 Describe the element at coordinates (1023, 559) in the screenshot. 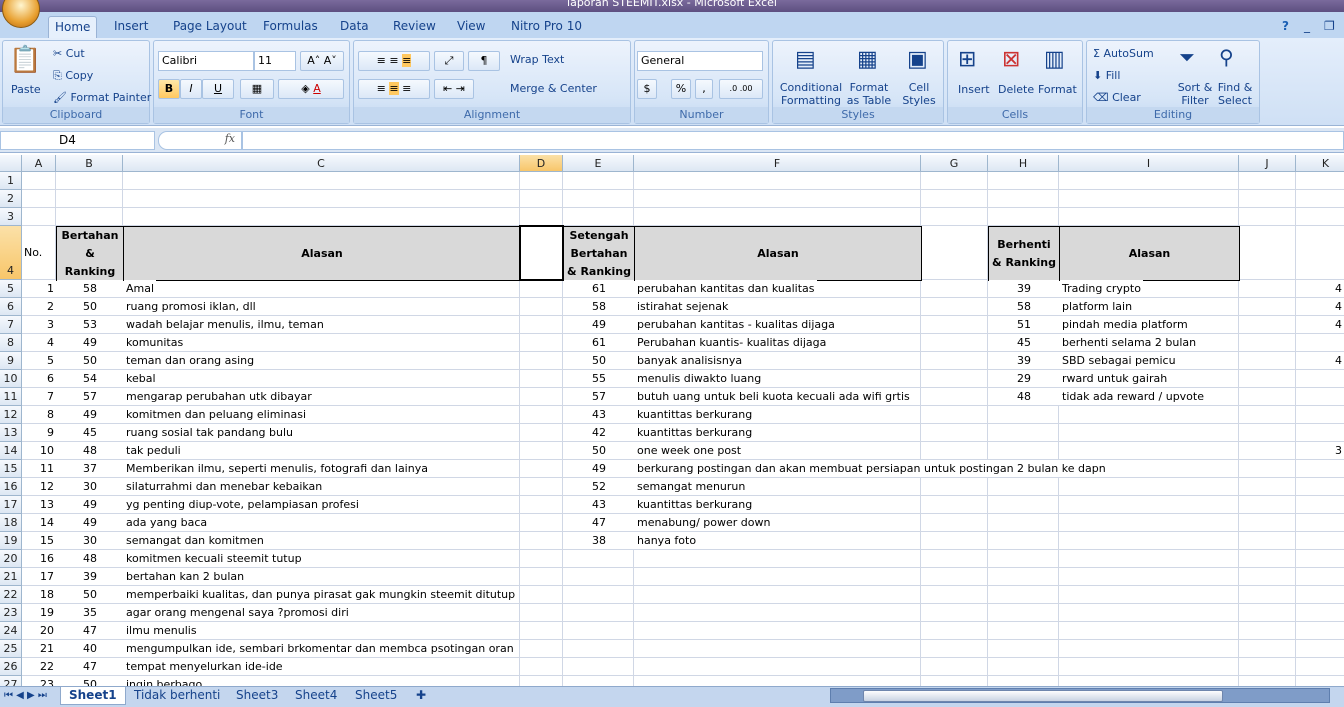

I see `cell-H20` at that location.